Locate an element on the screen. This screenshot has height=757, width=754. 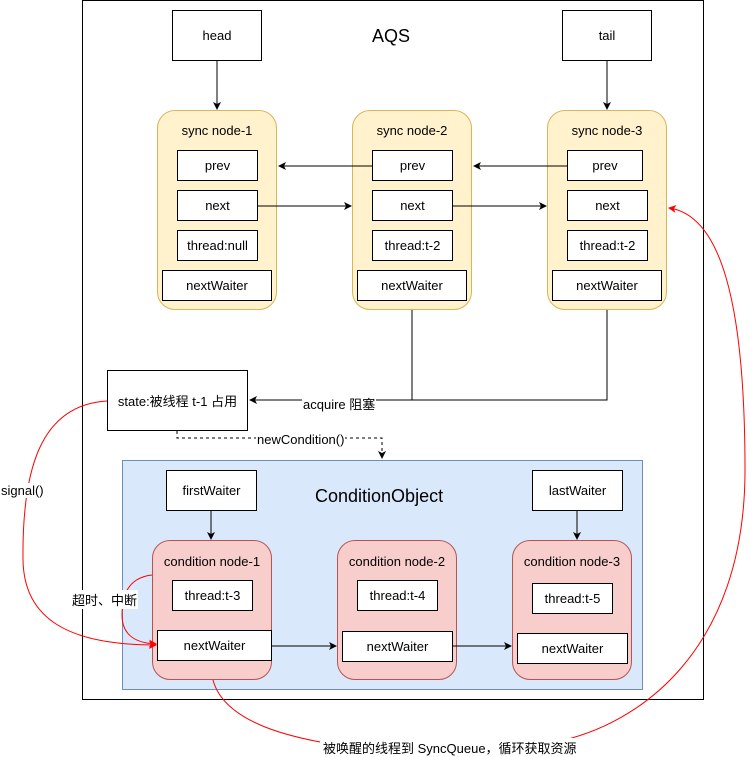
sync-node-2-next: next is located at coordinates (412, 205).